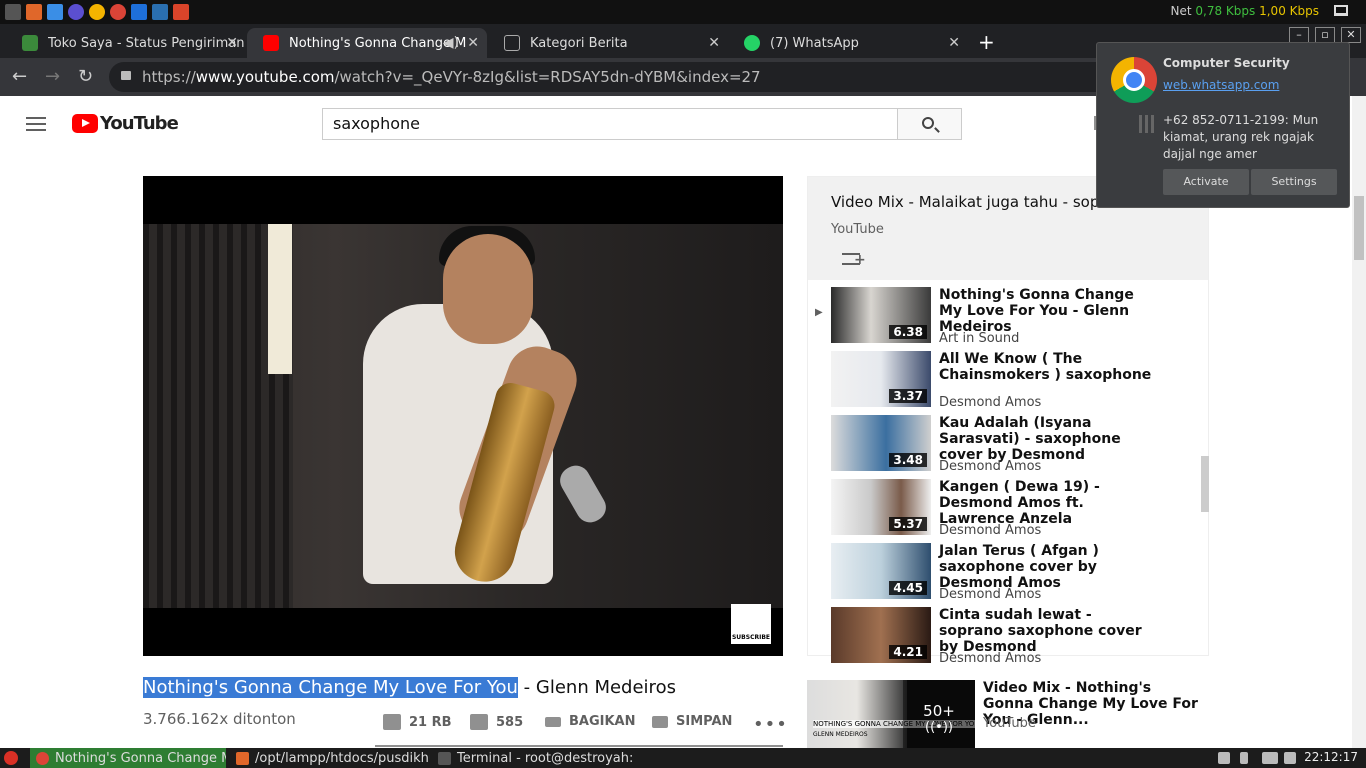  I want to click on battery-icon, so click(1224, 758).